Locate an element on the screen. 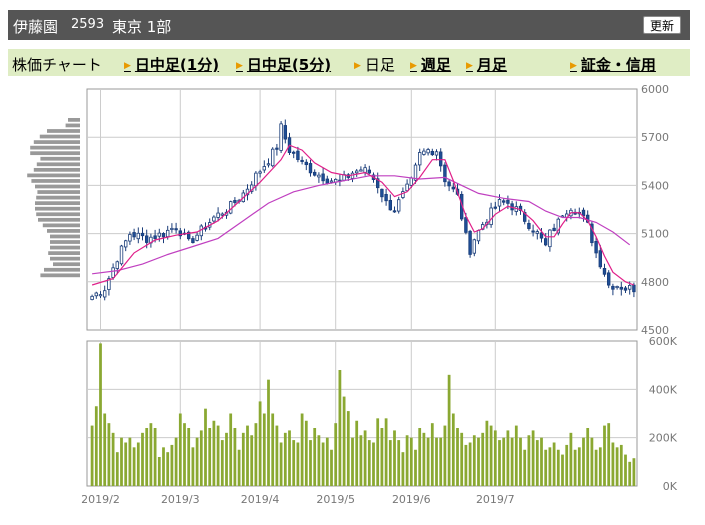 This screenshot has width=705, height=525. price-tick-label: 4800 is located at coordinates (655, 282).